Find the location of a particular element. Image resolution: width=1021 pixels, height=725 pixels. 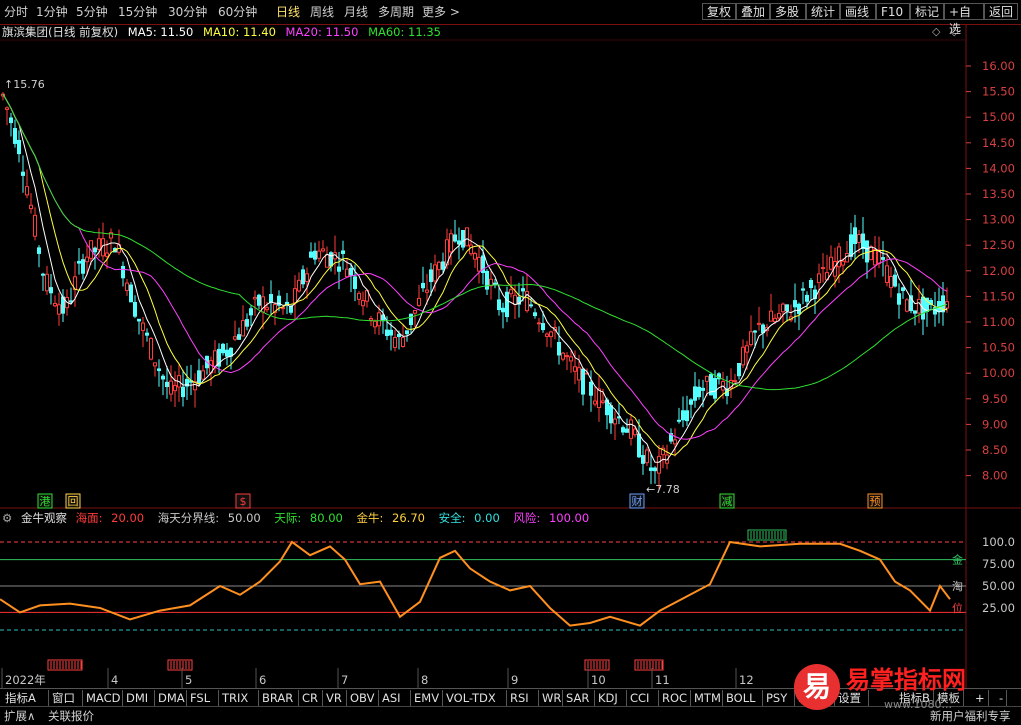

indicator-tab-emv: EMV is located at coordinates (427, 698).